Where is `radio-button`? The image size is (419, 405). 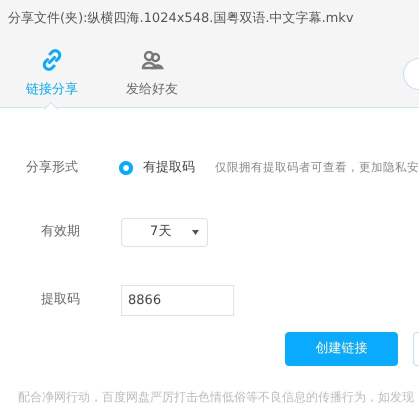 radio-button is located at coordinates (126, 168).